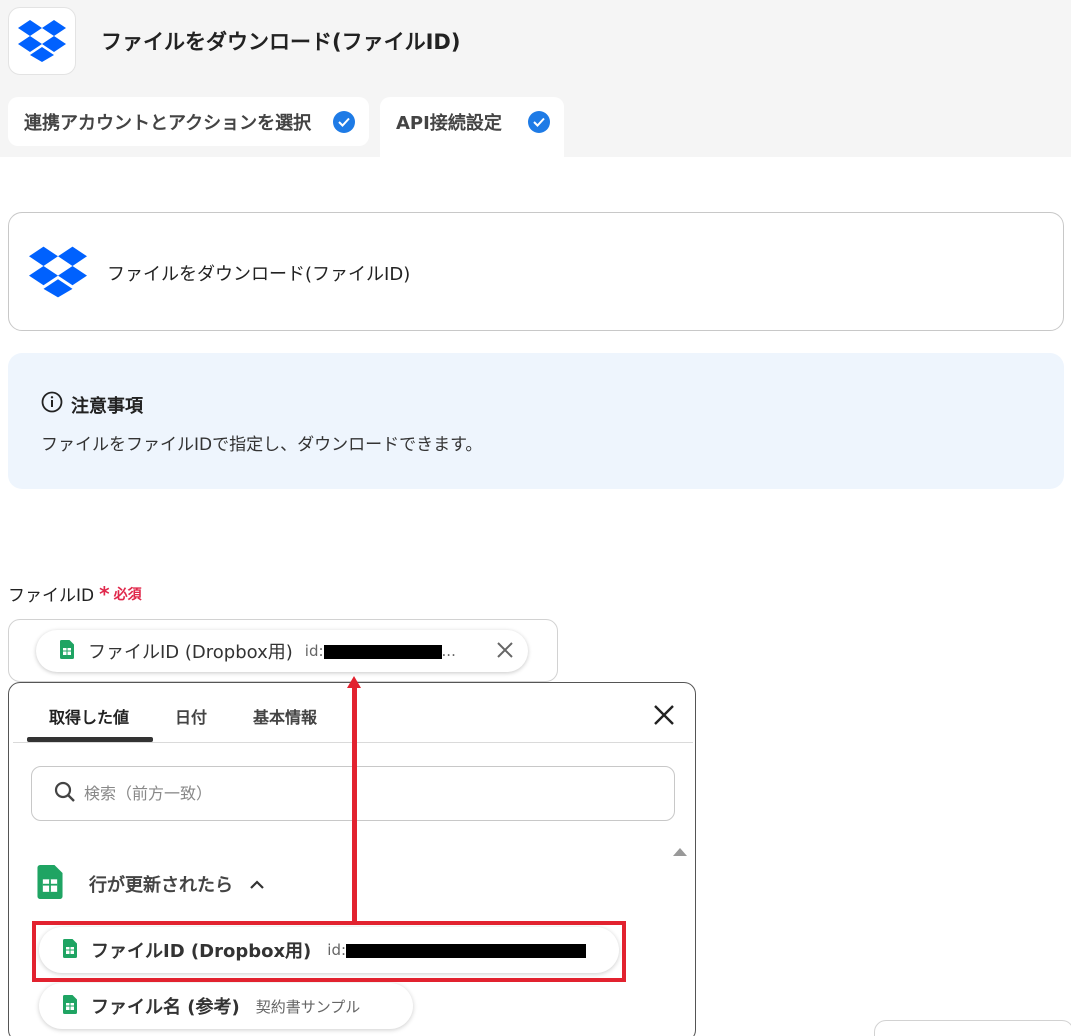 This screenshot has height=1036, width=1071. Describe the element at coordinates (354, 682) in the screenshot. I see `annotation-arrow-head` at that location.